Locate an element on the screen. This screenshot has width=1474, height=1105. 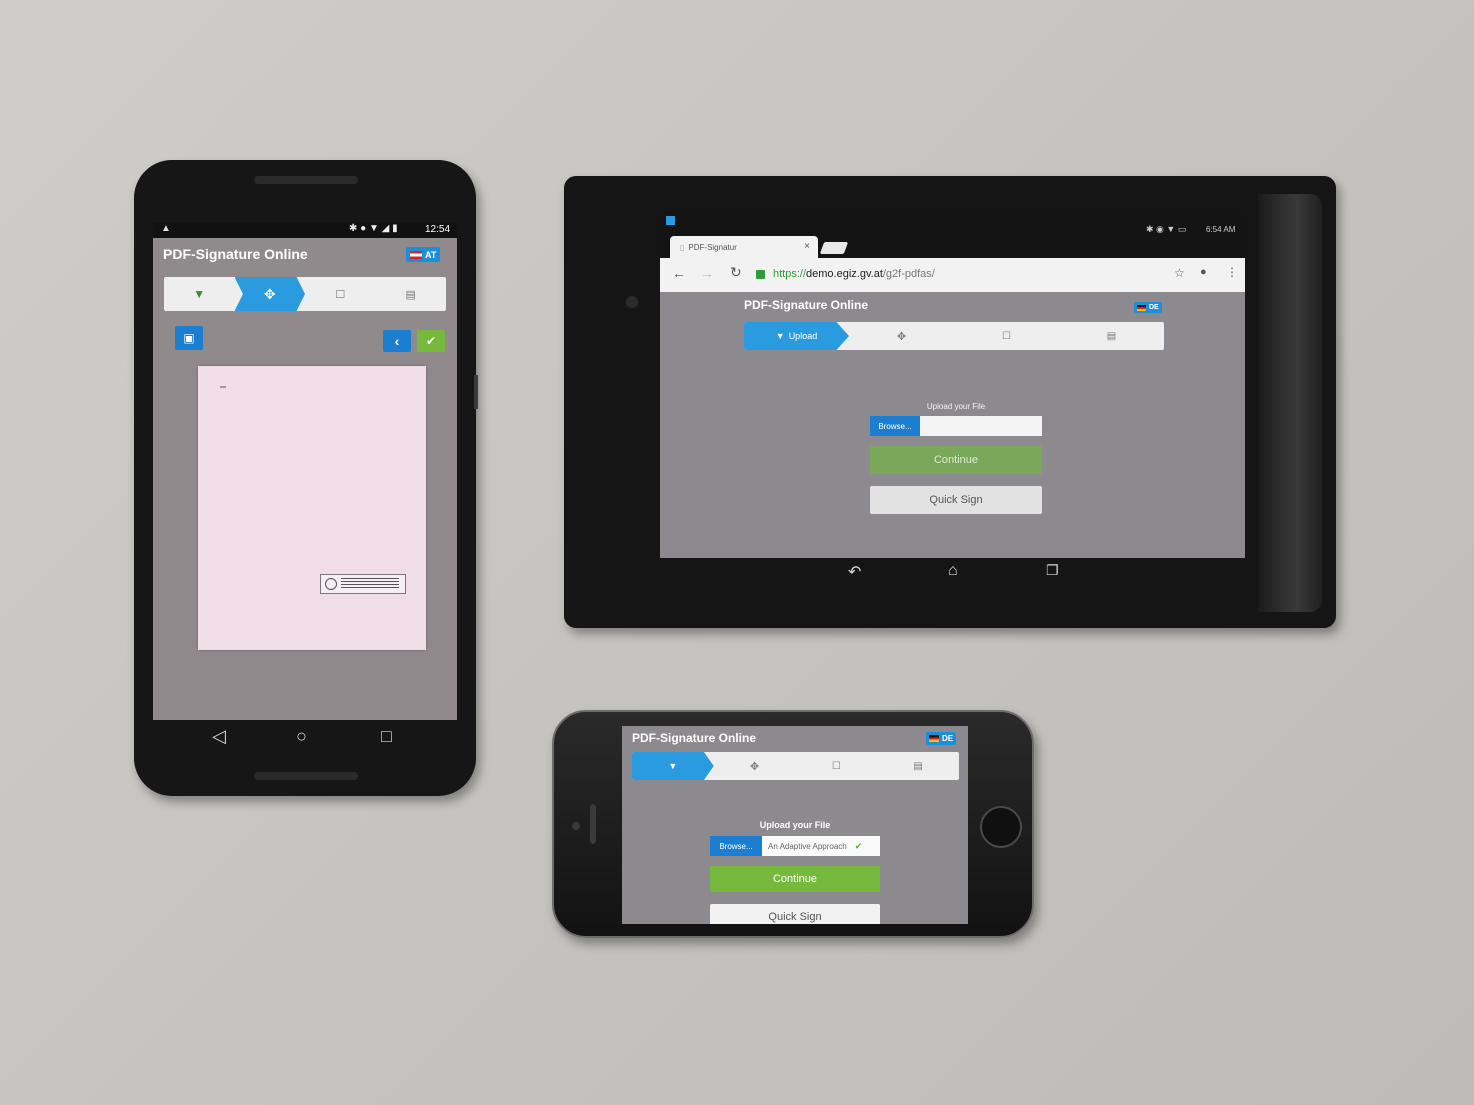
step-upload: ▼ Upload is located at coordinates (796, 336).